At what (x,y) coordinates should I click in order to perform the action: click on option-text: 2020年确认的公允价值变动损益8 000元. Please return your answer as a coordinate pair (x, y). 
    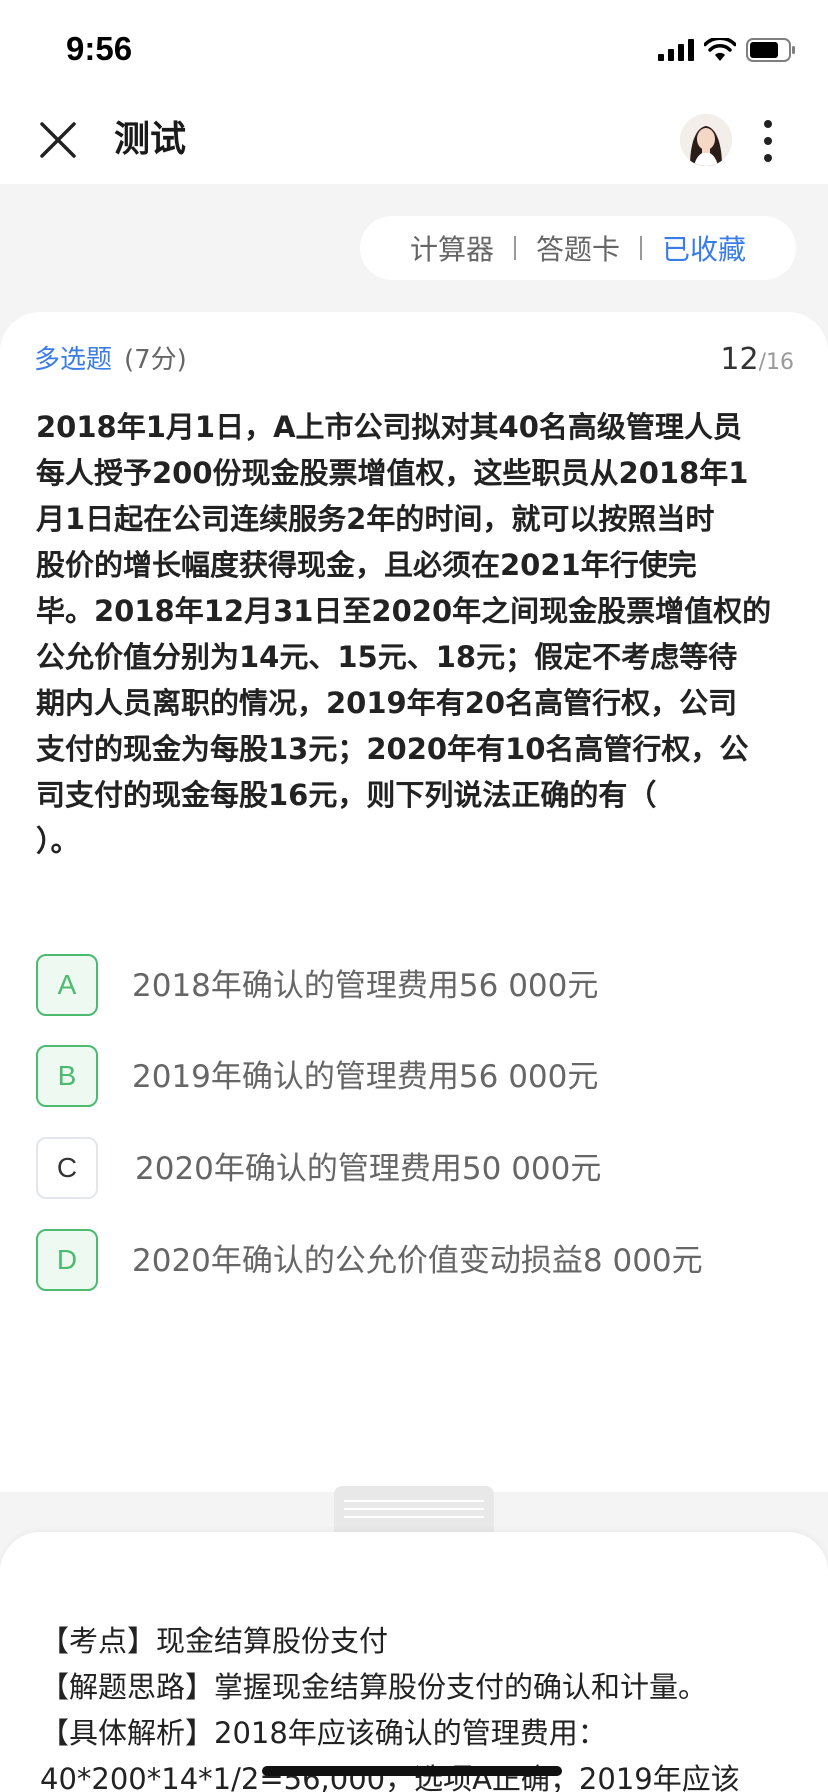
    Looking at the image, I should click on (417, 1261).